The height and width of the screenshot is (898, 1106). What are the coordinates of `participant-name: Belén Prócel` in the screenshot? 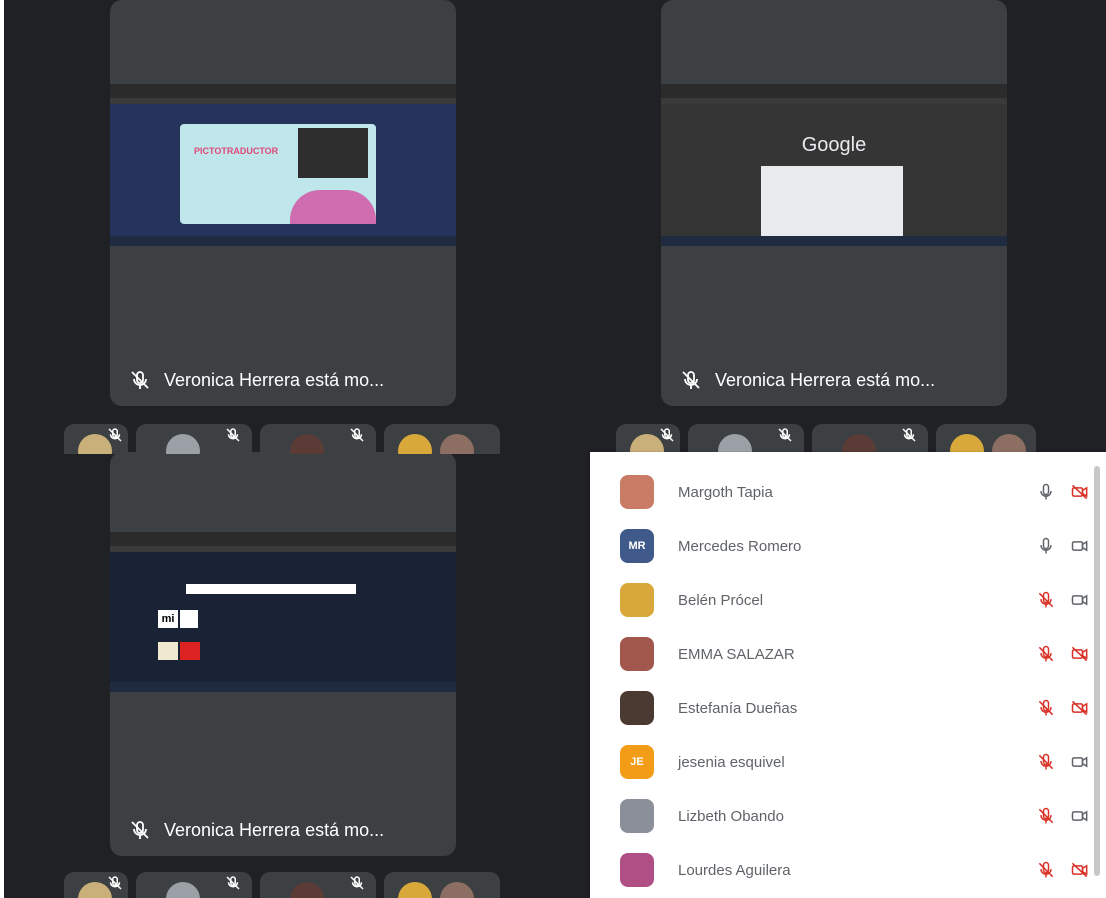 It's located at (721, 600).